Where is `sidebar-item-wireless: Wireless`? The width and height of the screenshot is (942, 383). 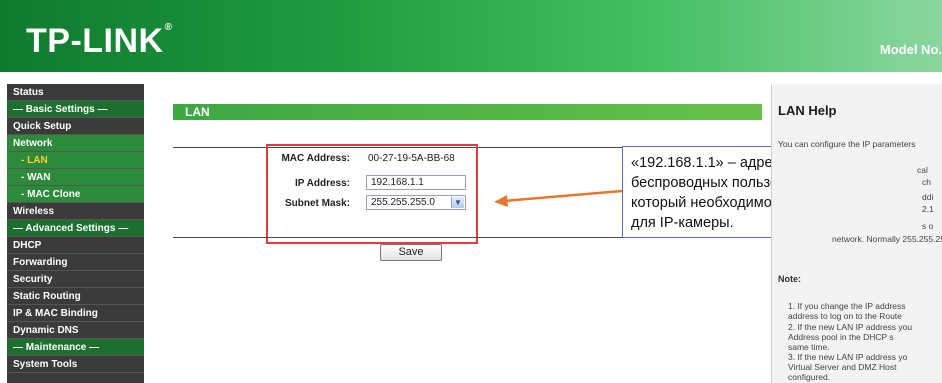 sidebar-item-wireless: Wireless is located at coordinates (75, 211).